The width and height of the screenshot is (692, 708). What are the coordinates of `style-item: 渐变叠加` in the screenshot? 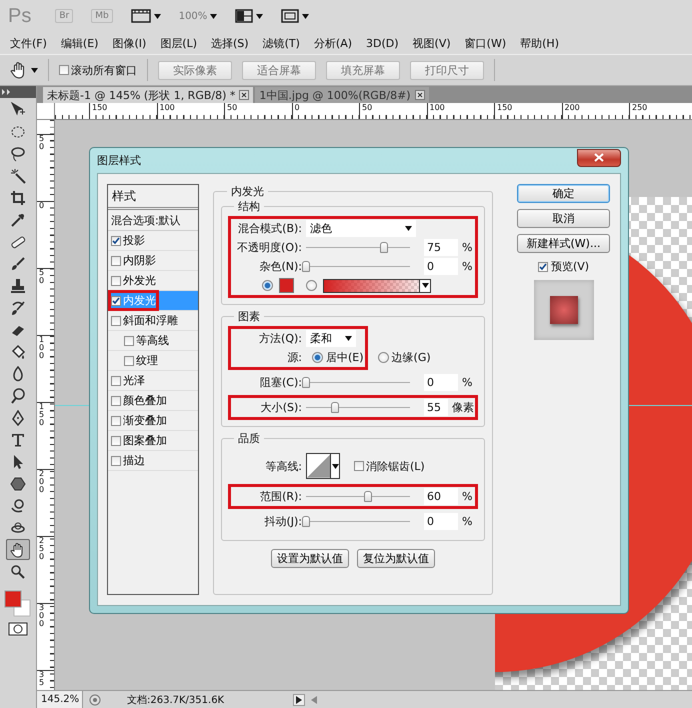 It's located at (153, 421).